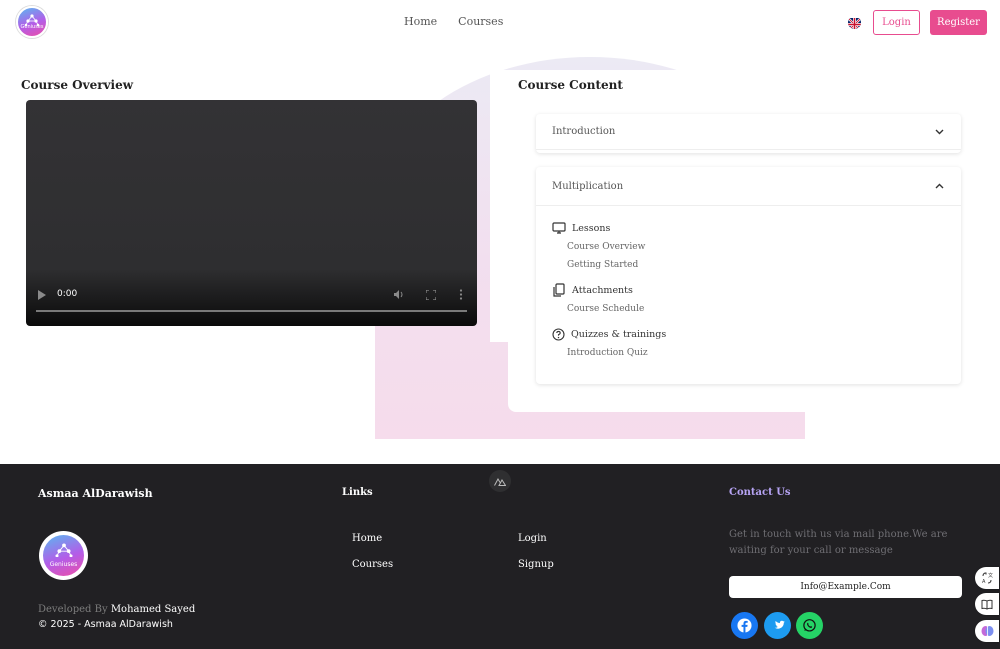 Image resolution: width=1000 pixels, height=649 pixels. Describe the element at coordinates (461, 294) in the screenshot. I see `more-options-icon` at that location.